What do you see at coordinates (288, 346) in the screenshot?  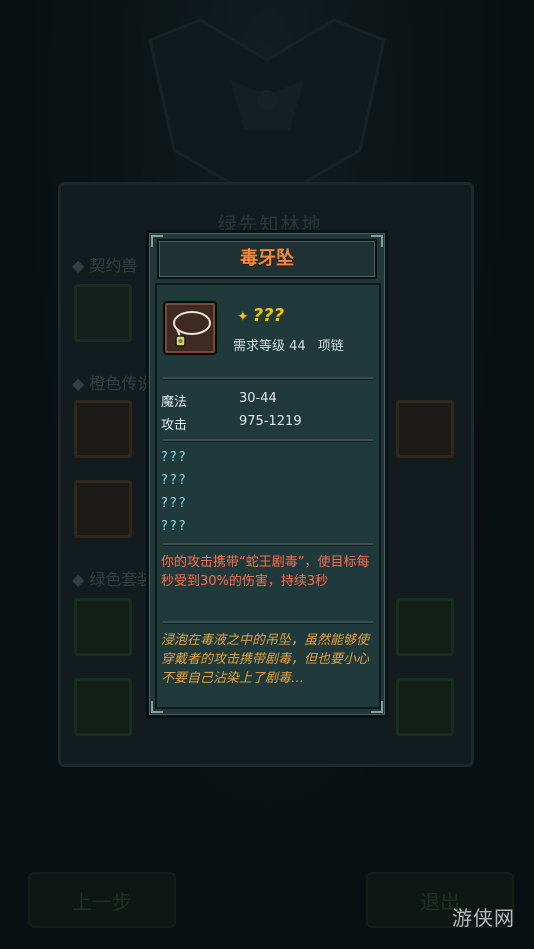 I see `item-requirement: 需求等级 44 项链` at bounding box center [288, 346].